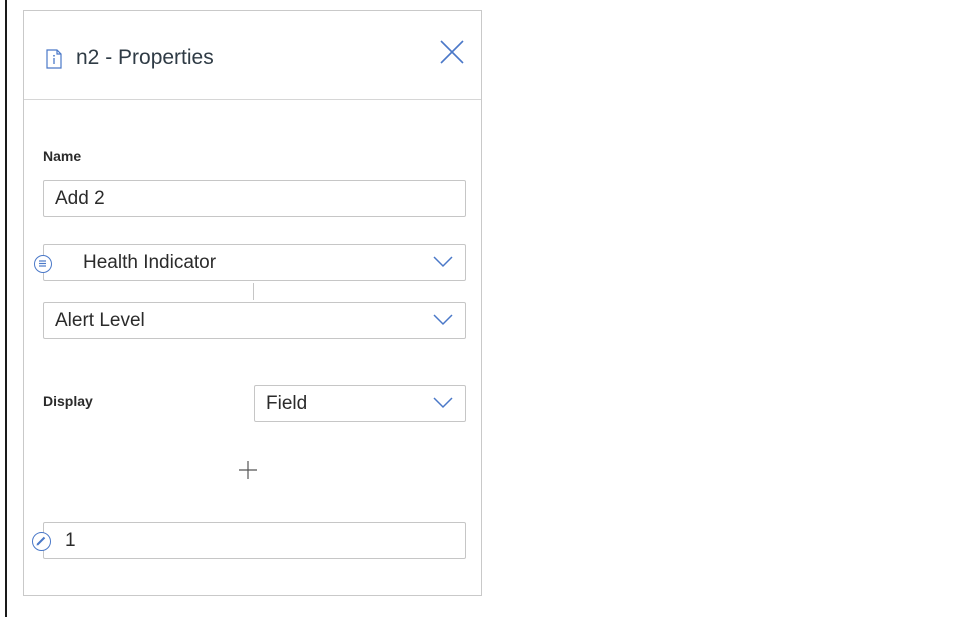 This screenshot has width=978, height=617. Describe the element at coordinates (452, 52) in the screenshot. I see `close-icon` at that location.